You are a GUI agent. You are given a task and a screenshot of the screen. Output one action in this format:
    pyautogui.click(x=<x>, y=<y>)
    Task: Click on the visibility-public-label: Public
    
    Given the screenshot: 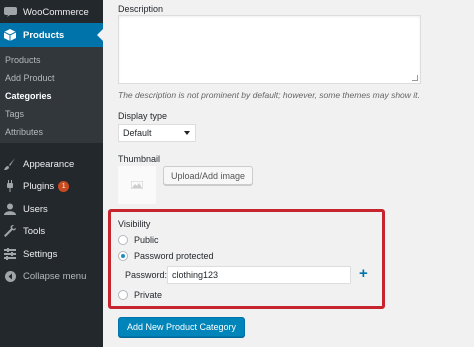 What is the action you would take?
    pyautogui.click(x=146, y=240)
    